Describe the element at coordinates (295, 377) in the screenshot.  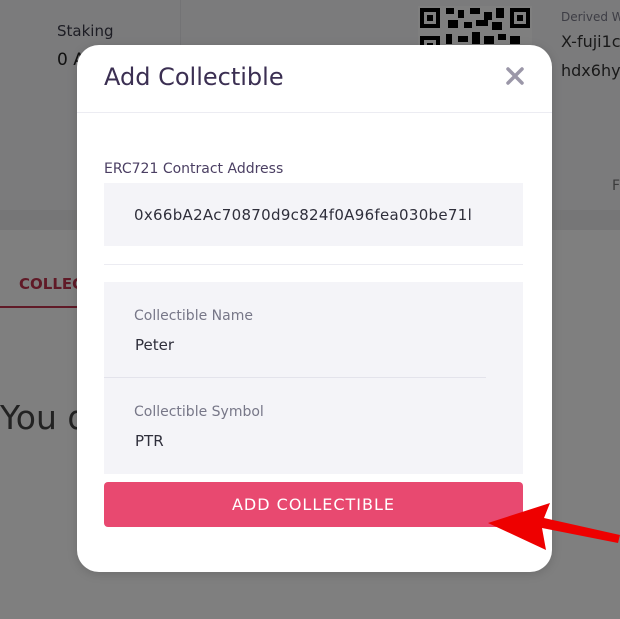
I see `group-divider` at that location.